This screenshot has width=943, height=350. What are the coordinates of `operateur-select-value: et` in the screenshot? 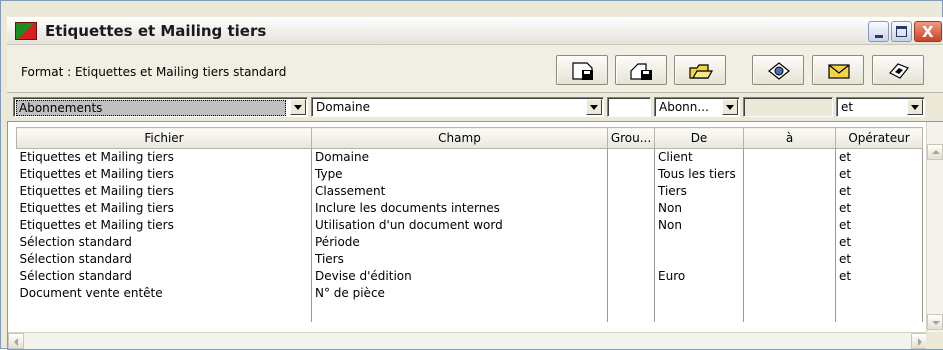 It's located at (847, 107).